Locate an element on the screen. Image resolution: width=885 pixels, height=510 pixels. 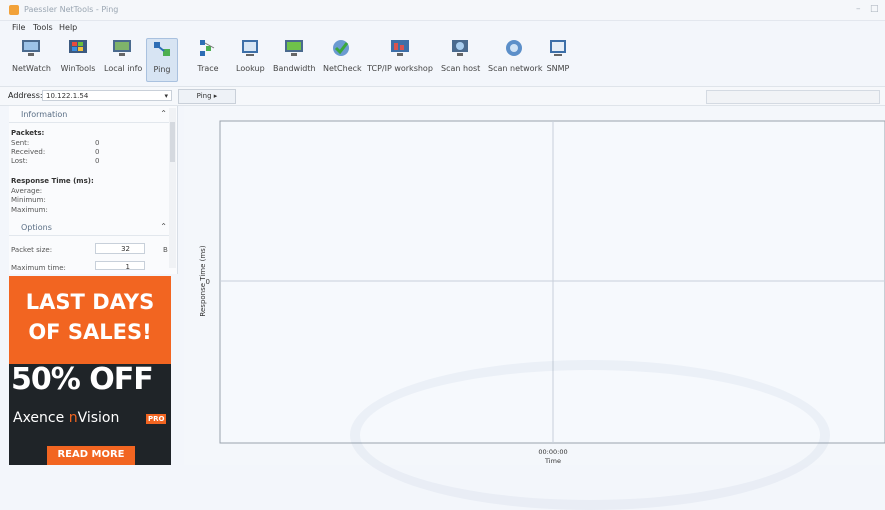
scan-host-icon is located at coordinates (460, 48).